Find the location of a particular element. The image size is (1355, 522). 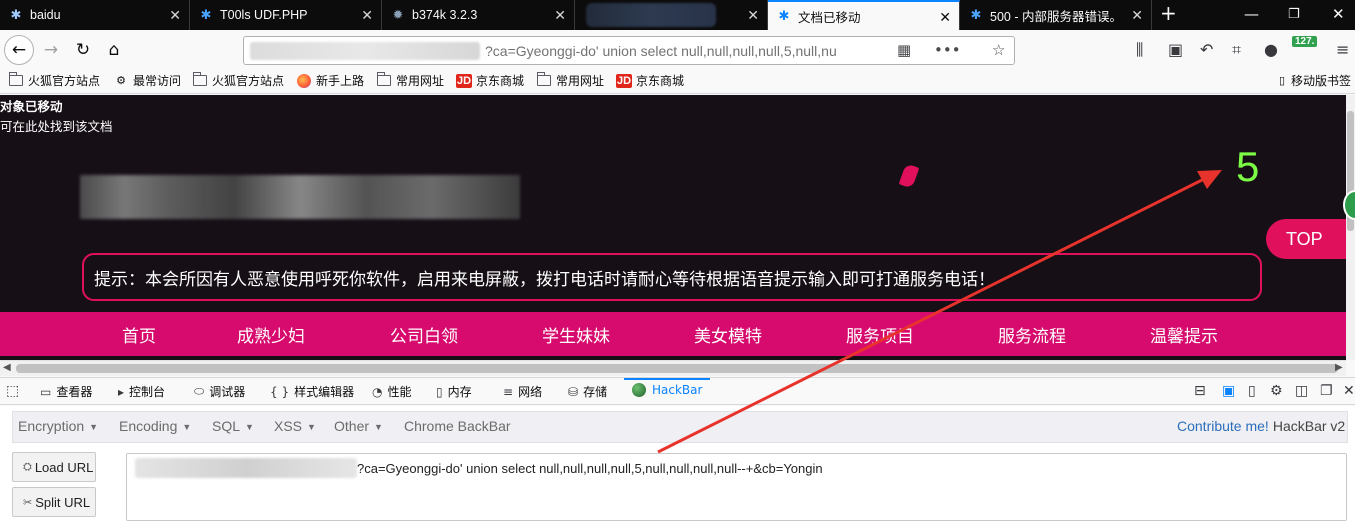

responsive-icon: ▯ is located at coordinates (1252, 391).